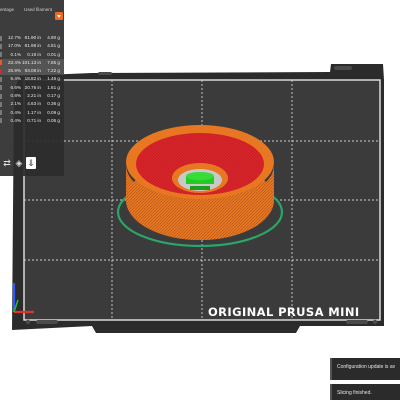 The width and height of the screenshot is (400, 400). I want to click on legend-row: 0.4% 0.71 in 0.05 g, so click(32, 121).